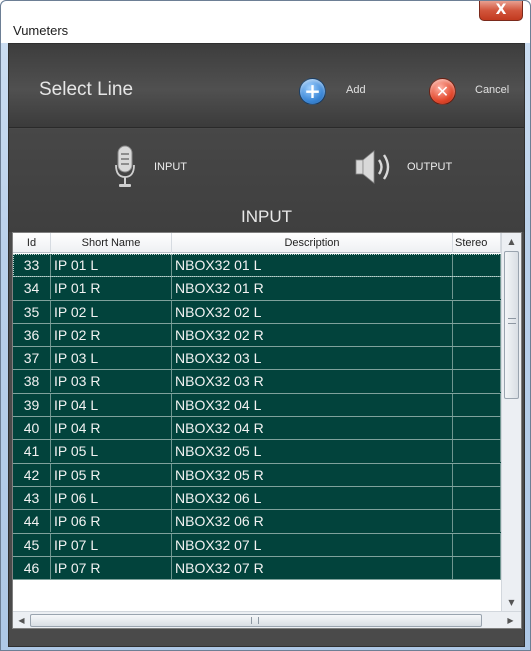 The width and height of the screenshot is (531, 651). What do you see at coordinates (32, 451) in the screenshot?
I see `cell-id: 41` at bounding box center [32, 451].